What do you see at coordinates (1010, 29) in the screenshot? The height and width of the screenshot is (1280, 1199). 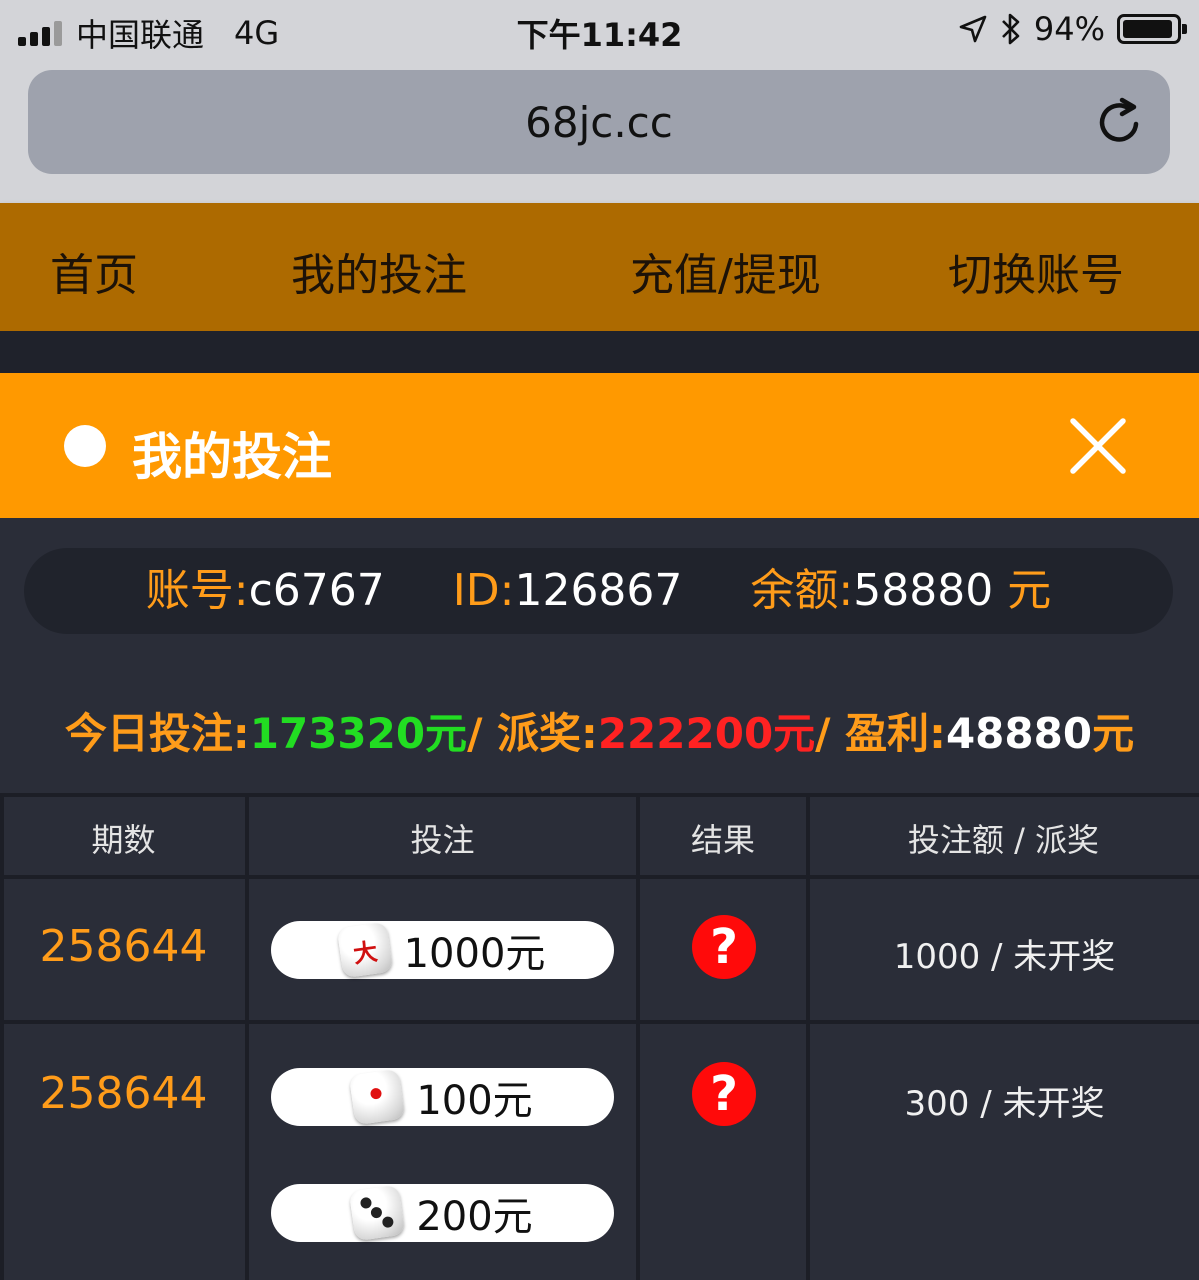 I see `bluetooth-icon` at bounding box center [1010, 29].